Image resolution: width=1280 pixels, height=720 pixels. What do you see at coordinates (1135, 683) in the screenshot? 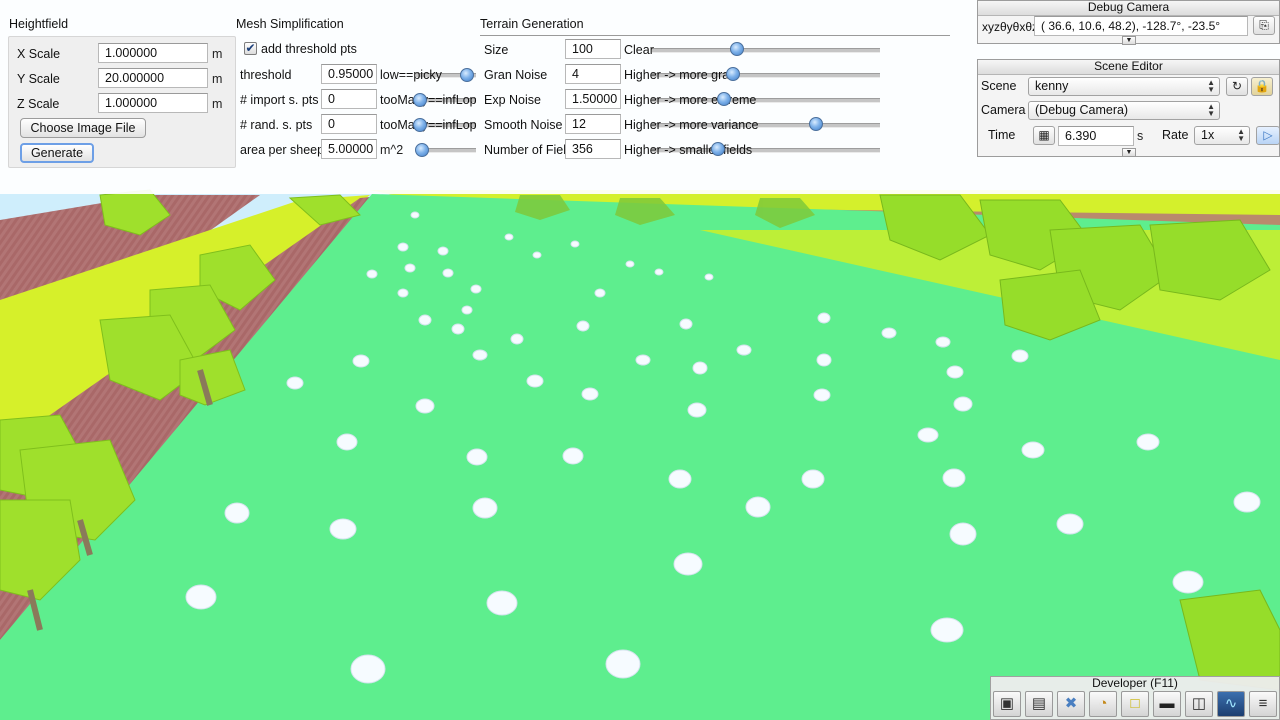
I see `developer-title: Developer (F11)` at bounding box center [1135, 683].